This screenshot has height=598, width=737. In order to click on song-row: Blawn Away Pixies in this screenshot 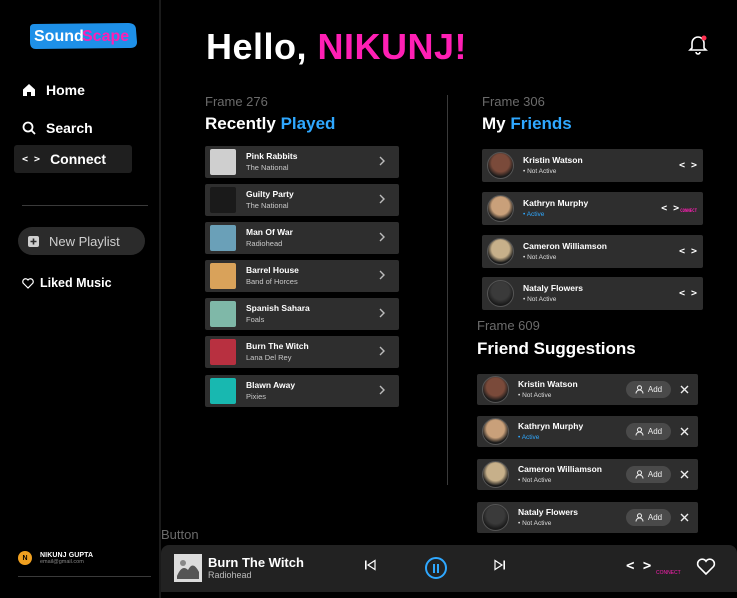, I will do `click(302, 391)`.